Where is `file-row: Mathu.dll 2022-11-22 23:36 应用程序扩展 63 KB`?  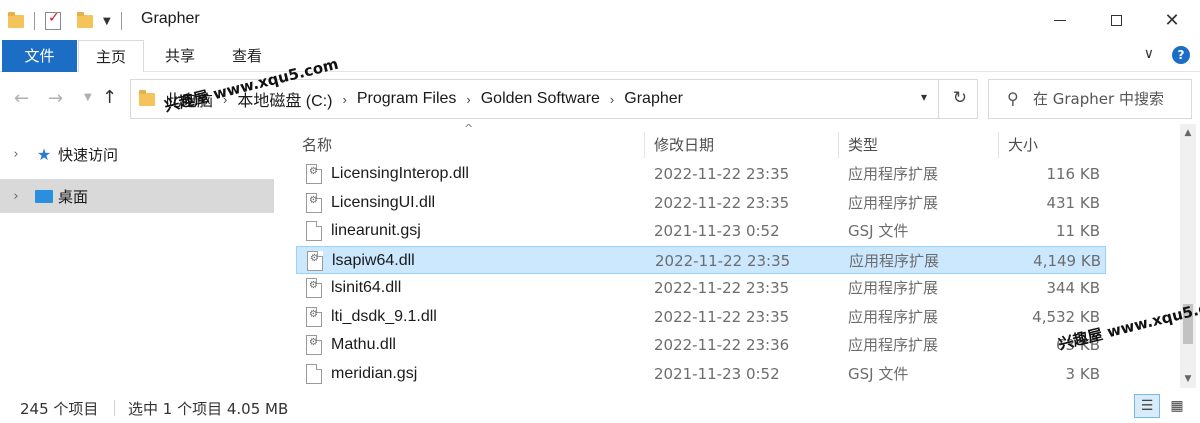 file-row: Mathu.dll 2022-11-22 23:36 应用程序扩展 63 KB is located at coordinates (701, 345).